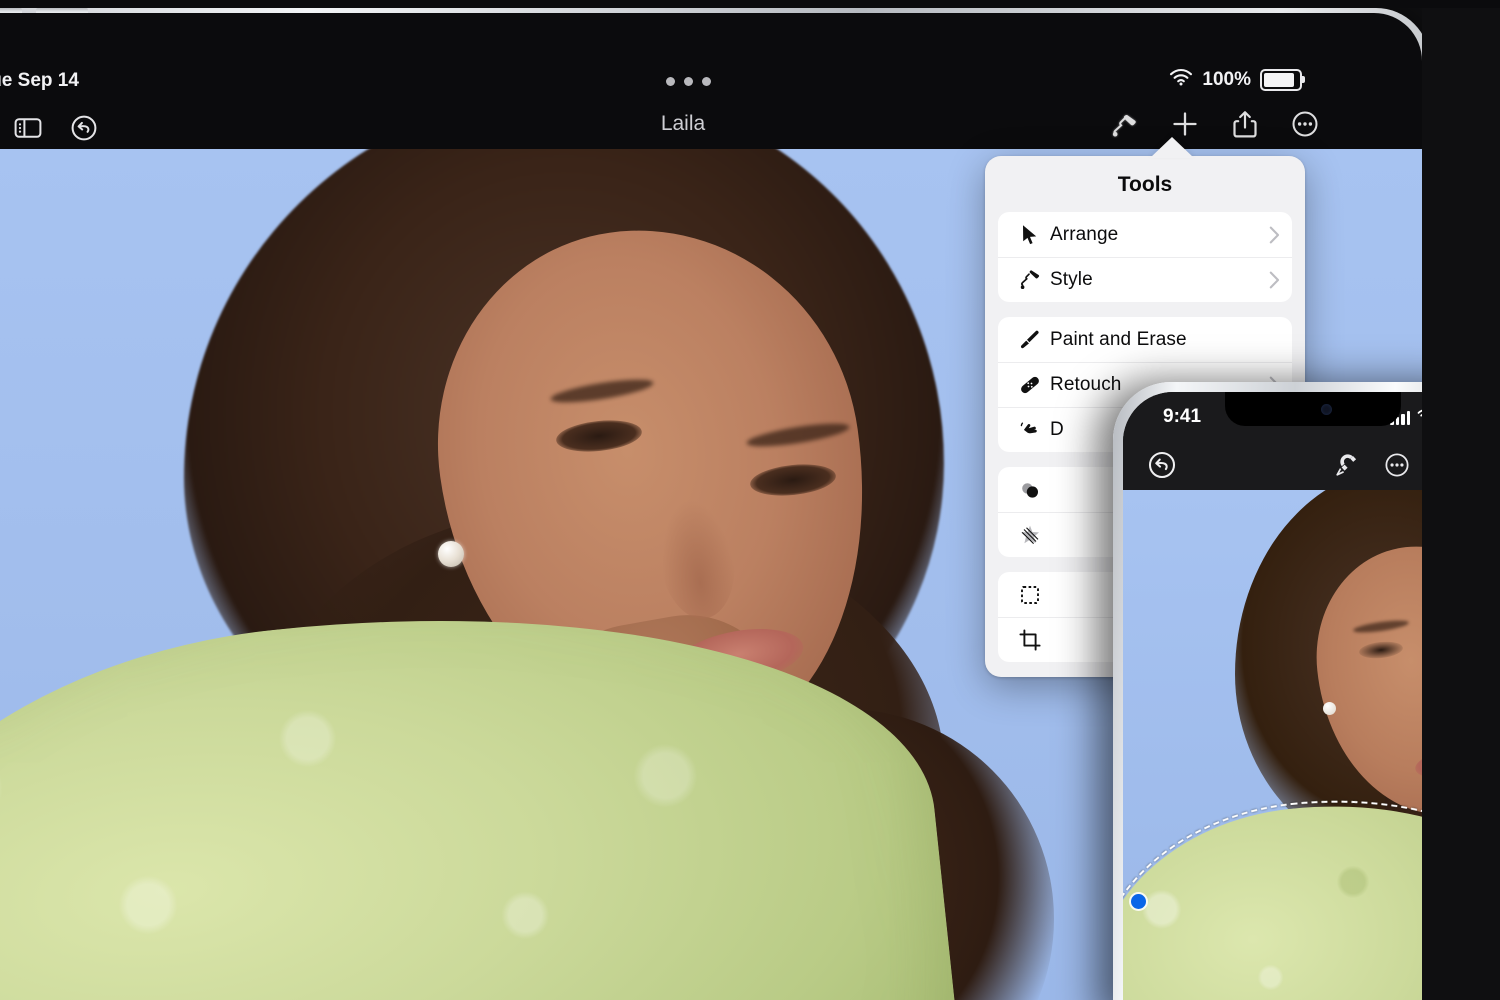  What do you see at coordinates (1030, 385) in the screenshot?
I see `bandage-icon` at bounding box center [1030, 385].